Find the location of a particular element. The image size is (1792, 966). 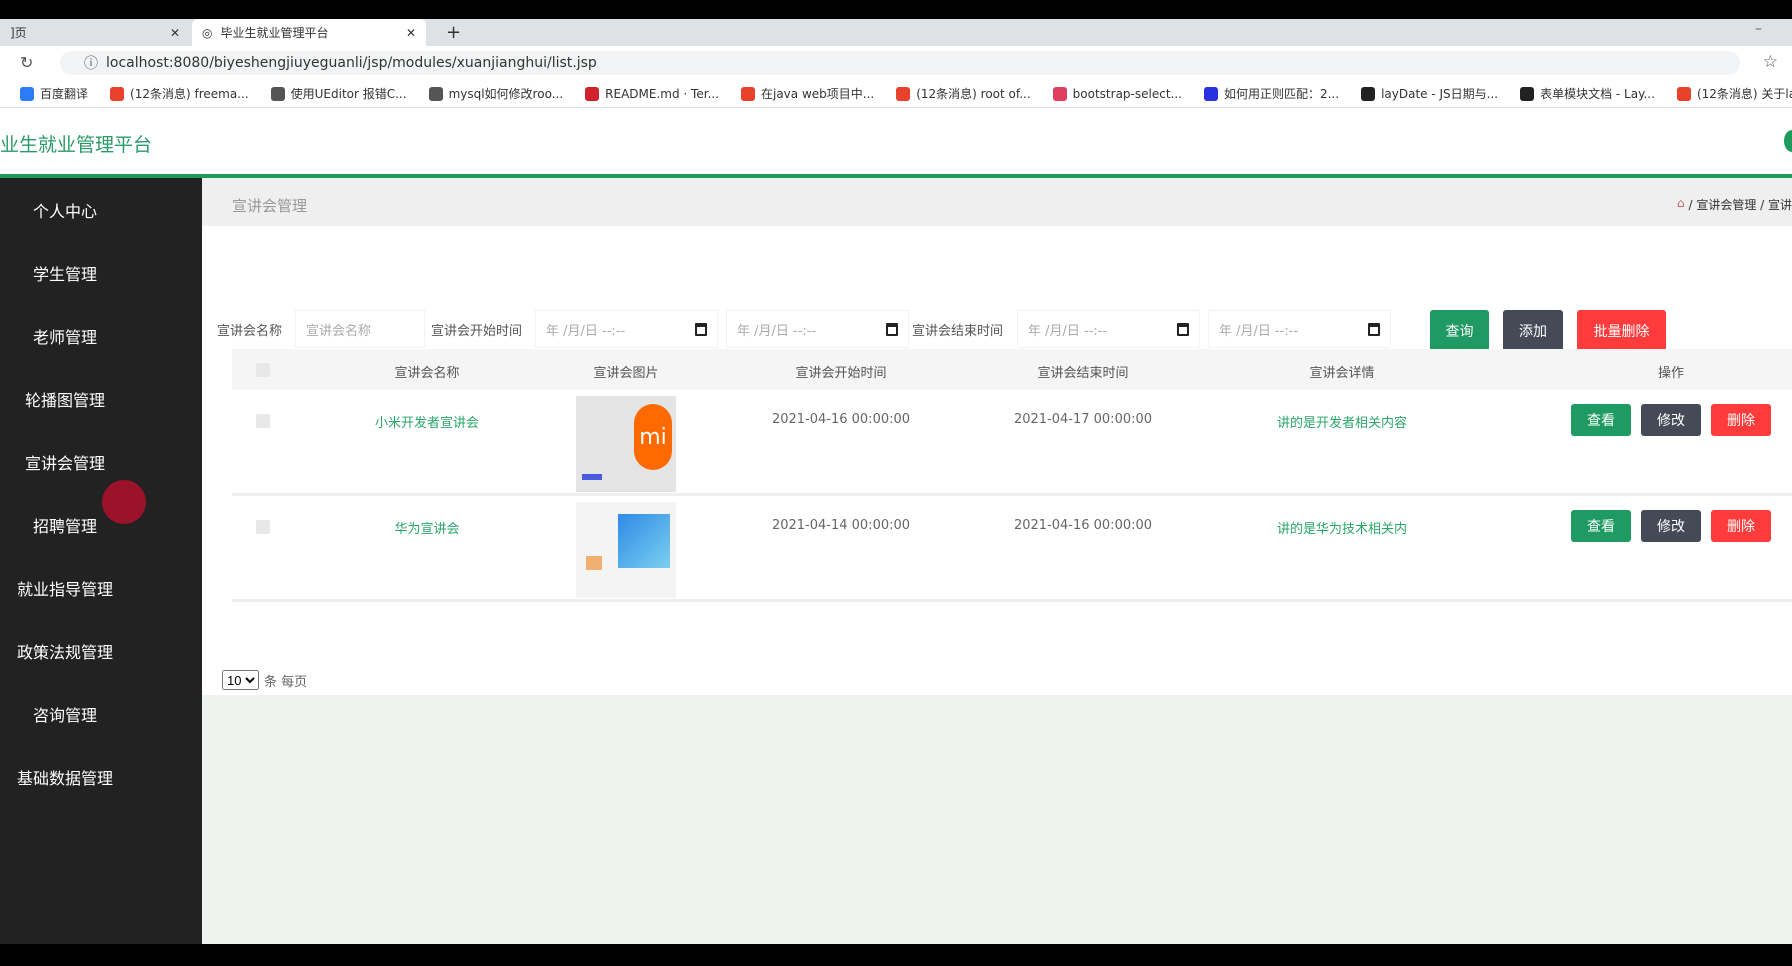

star-icon: ☆ is located at coordinates (1770, 62).